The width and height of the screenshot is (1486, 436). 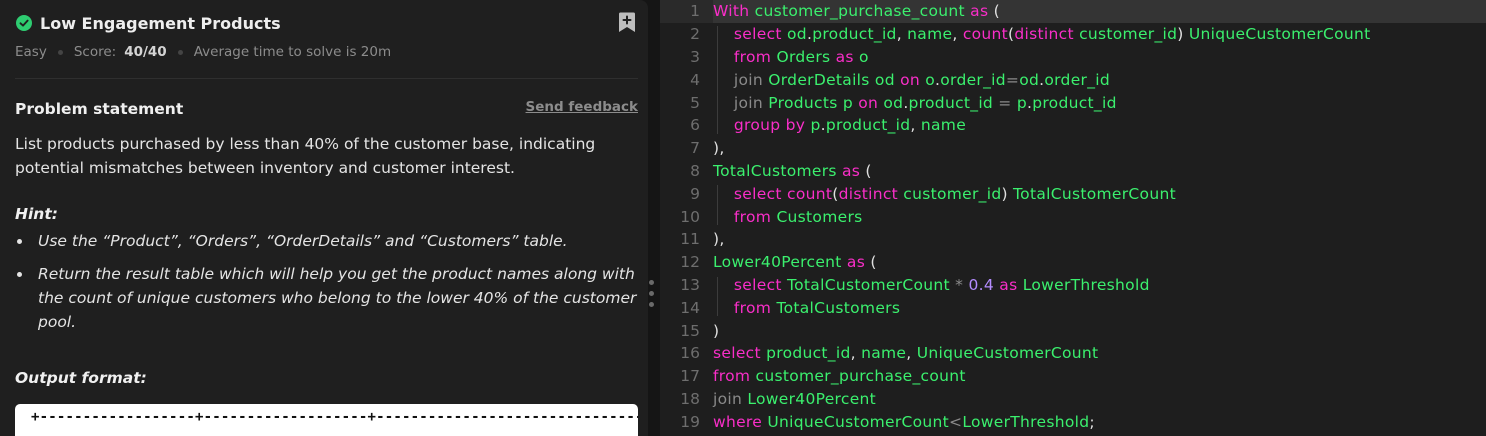 I want to click on bookmark-add-icon, so click(x=627, y=22).